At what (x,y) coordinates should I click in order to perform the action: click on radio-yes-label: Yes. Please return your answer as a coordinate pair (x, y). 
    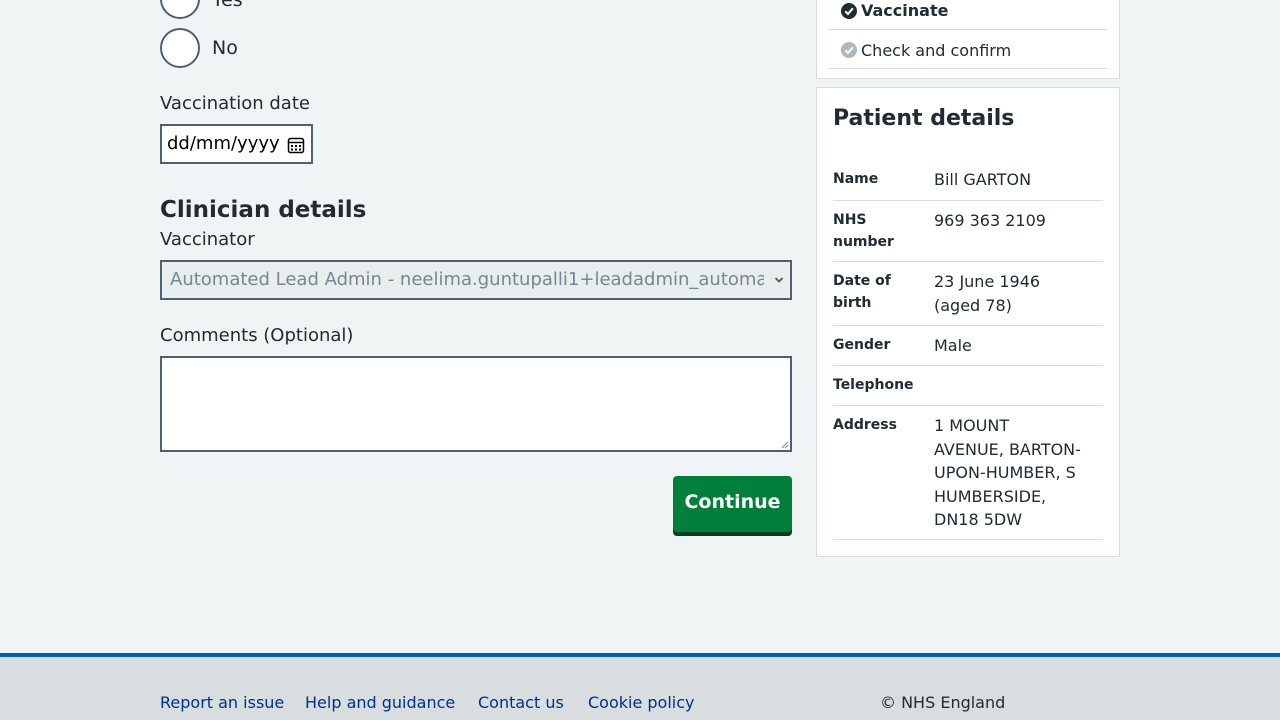
    Looking at the image, I should click on (227, 5).